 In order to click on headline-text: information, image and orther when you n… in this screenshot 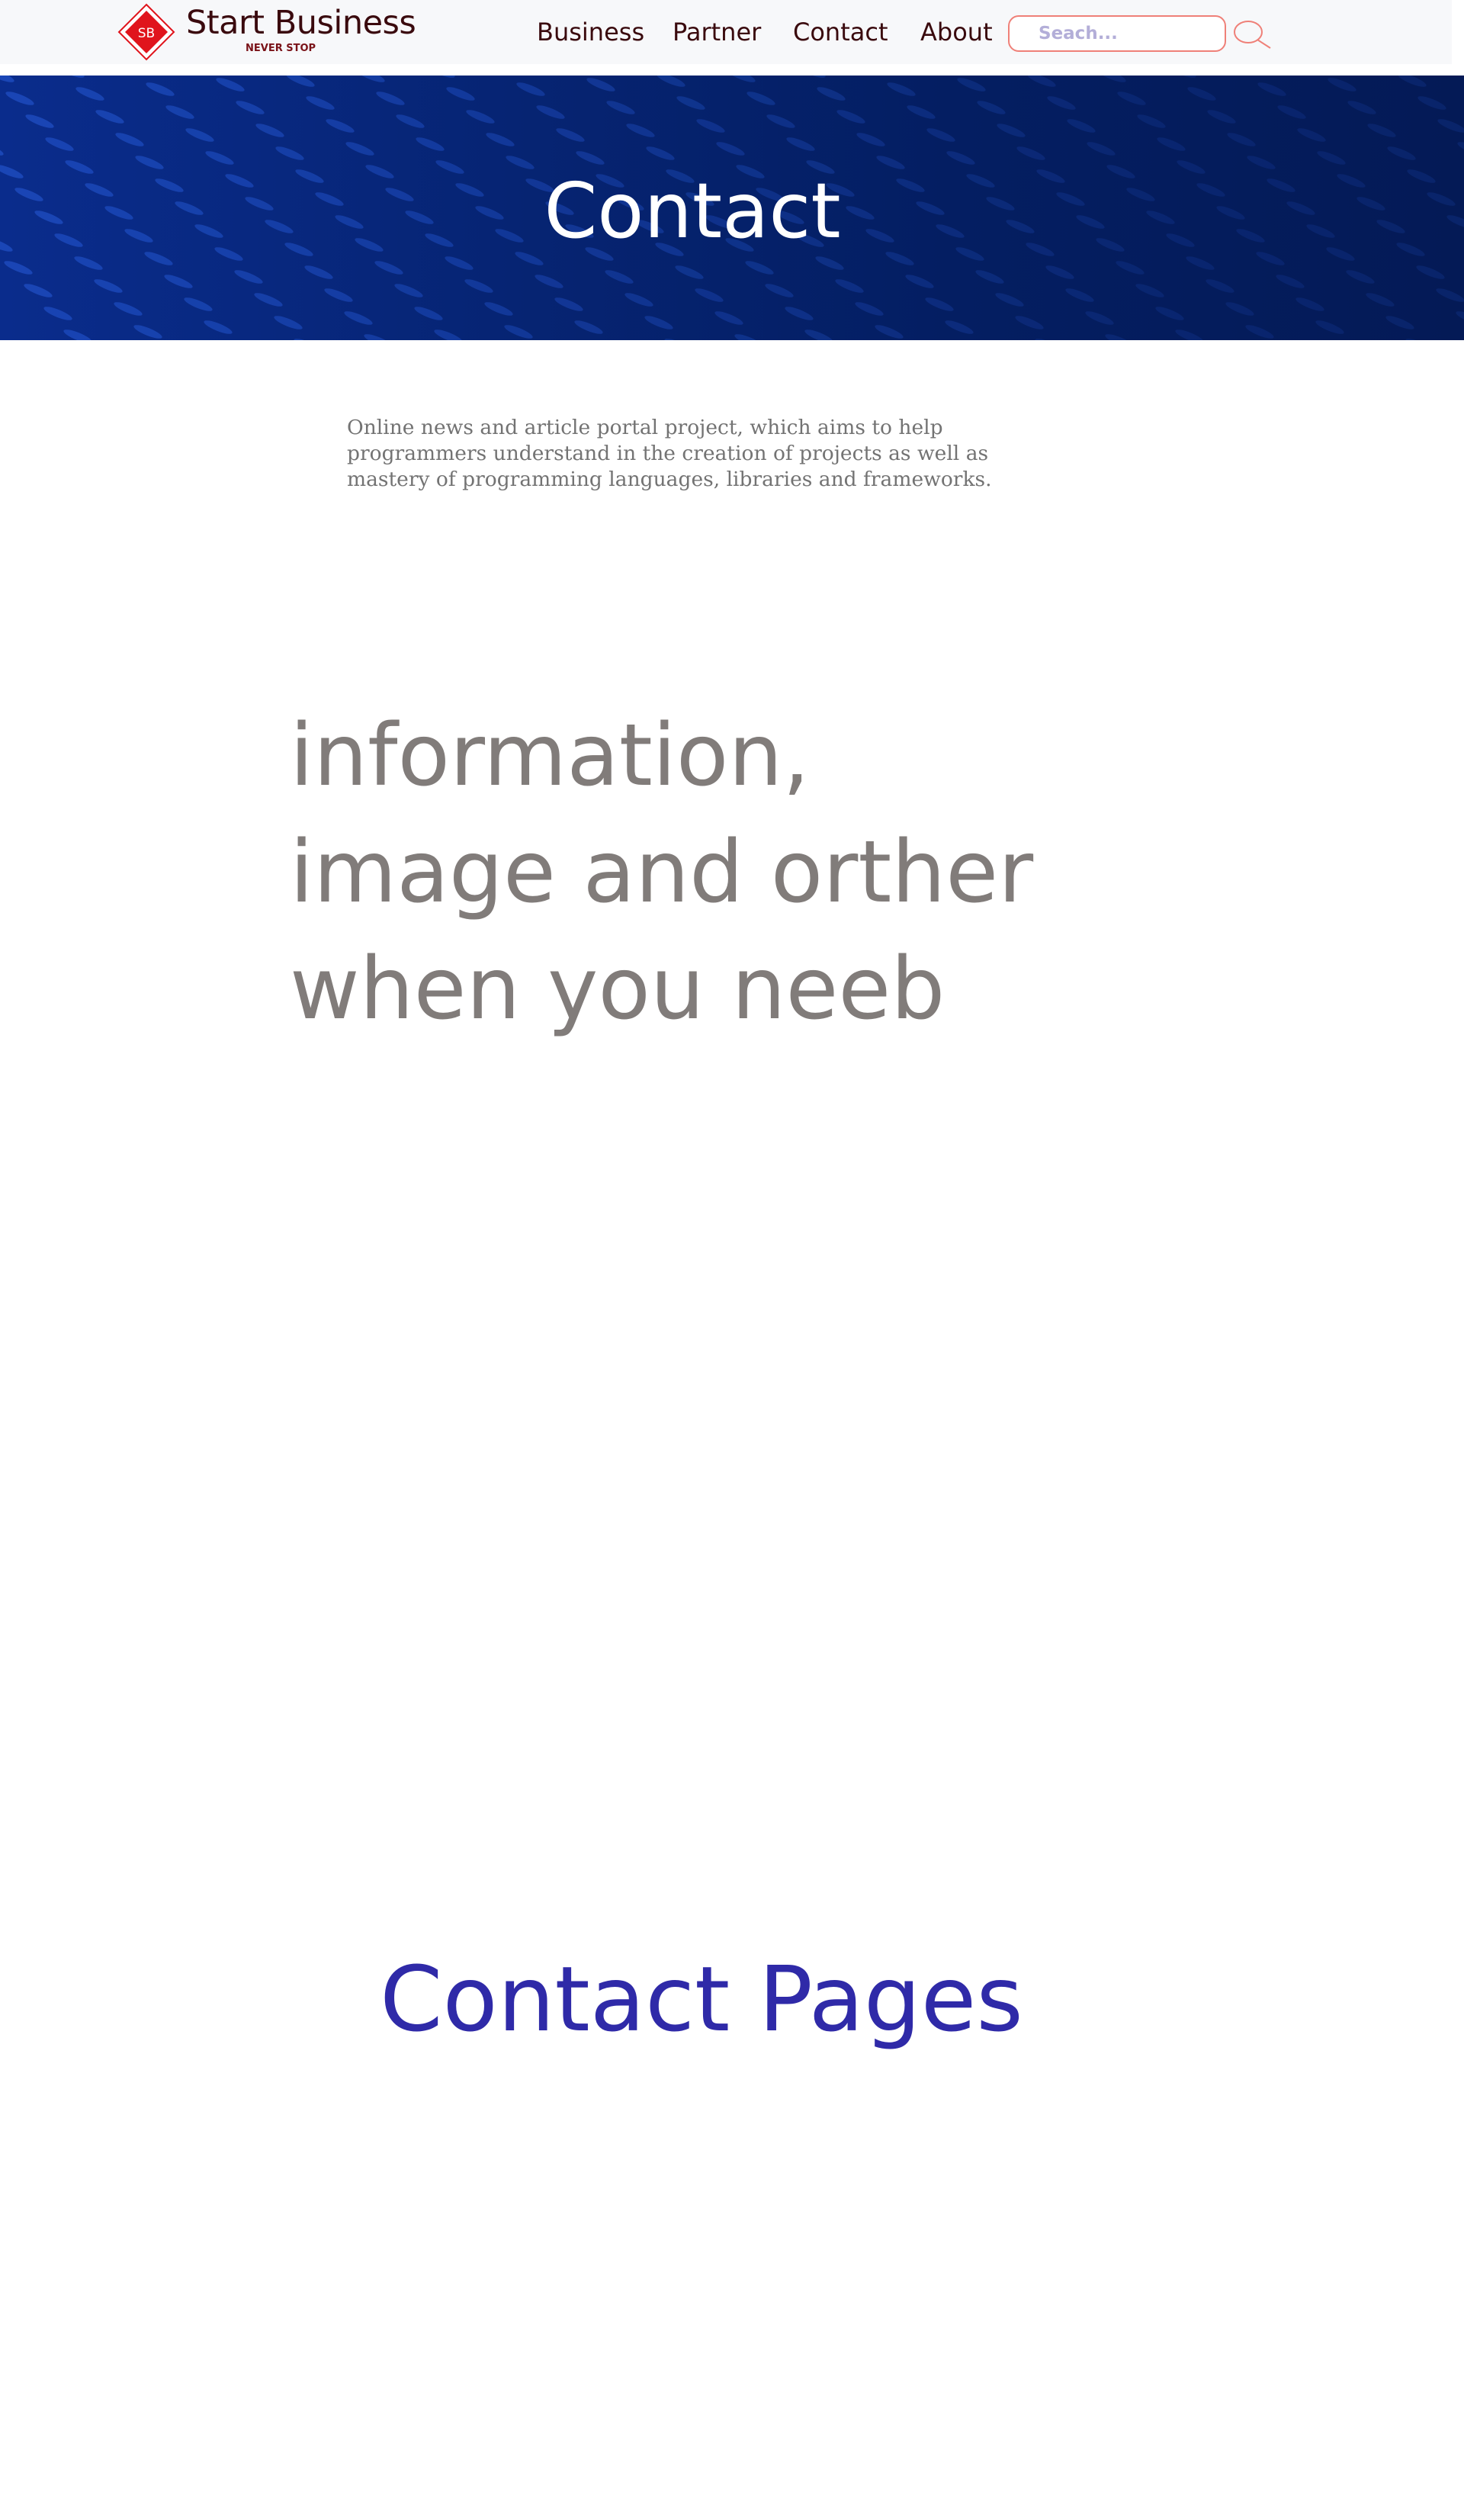, I will do `click(662, 872)`.